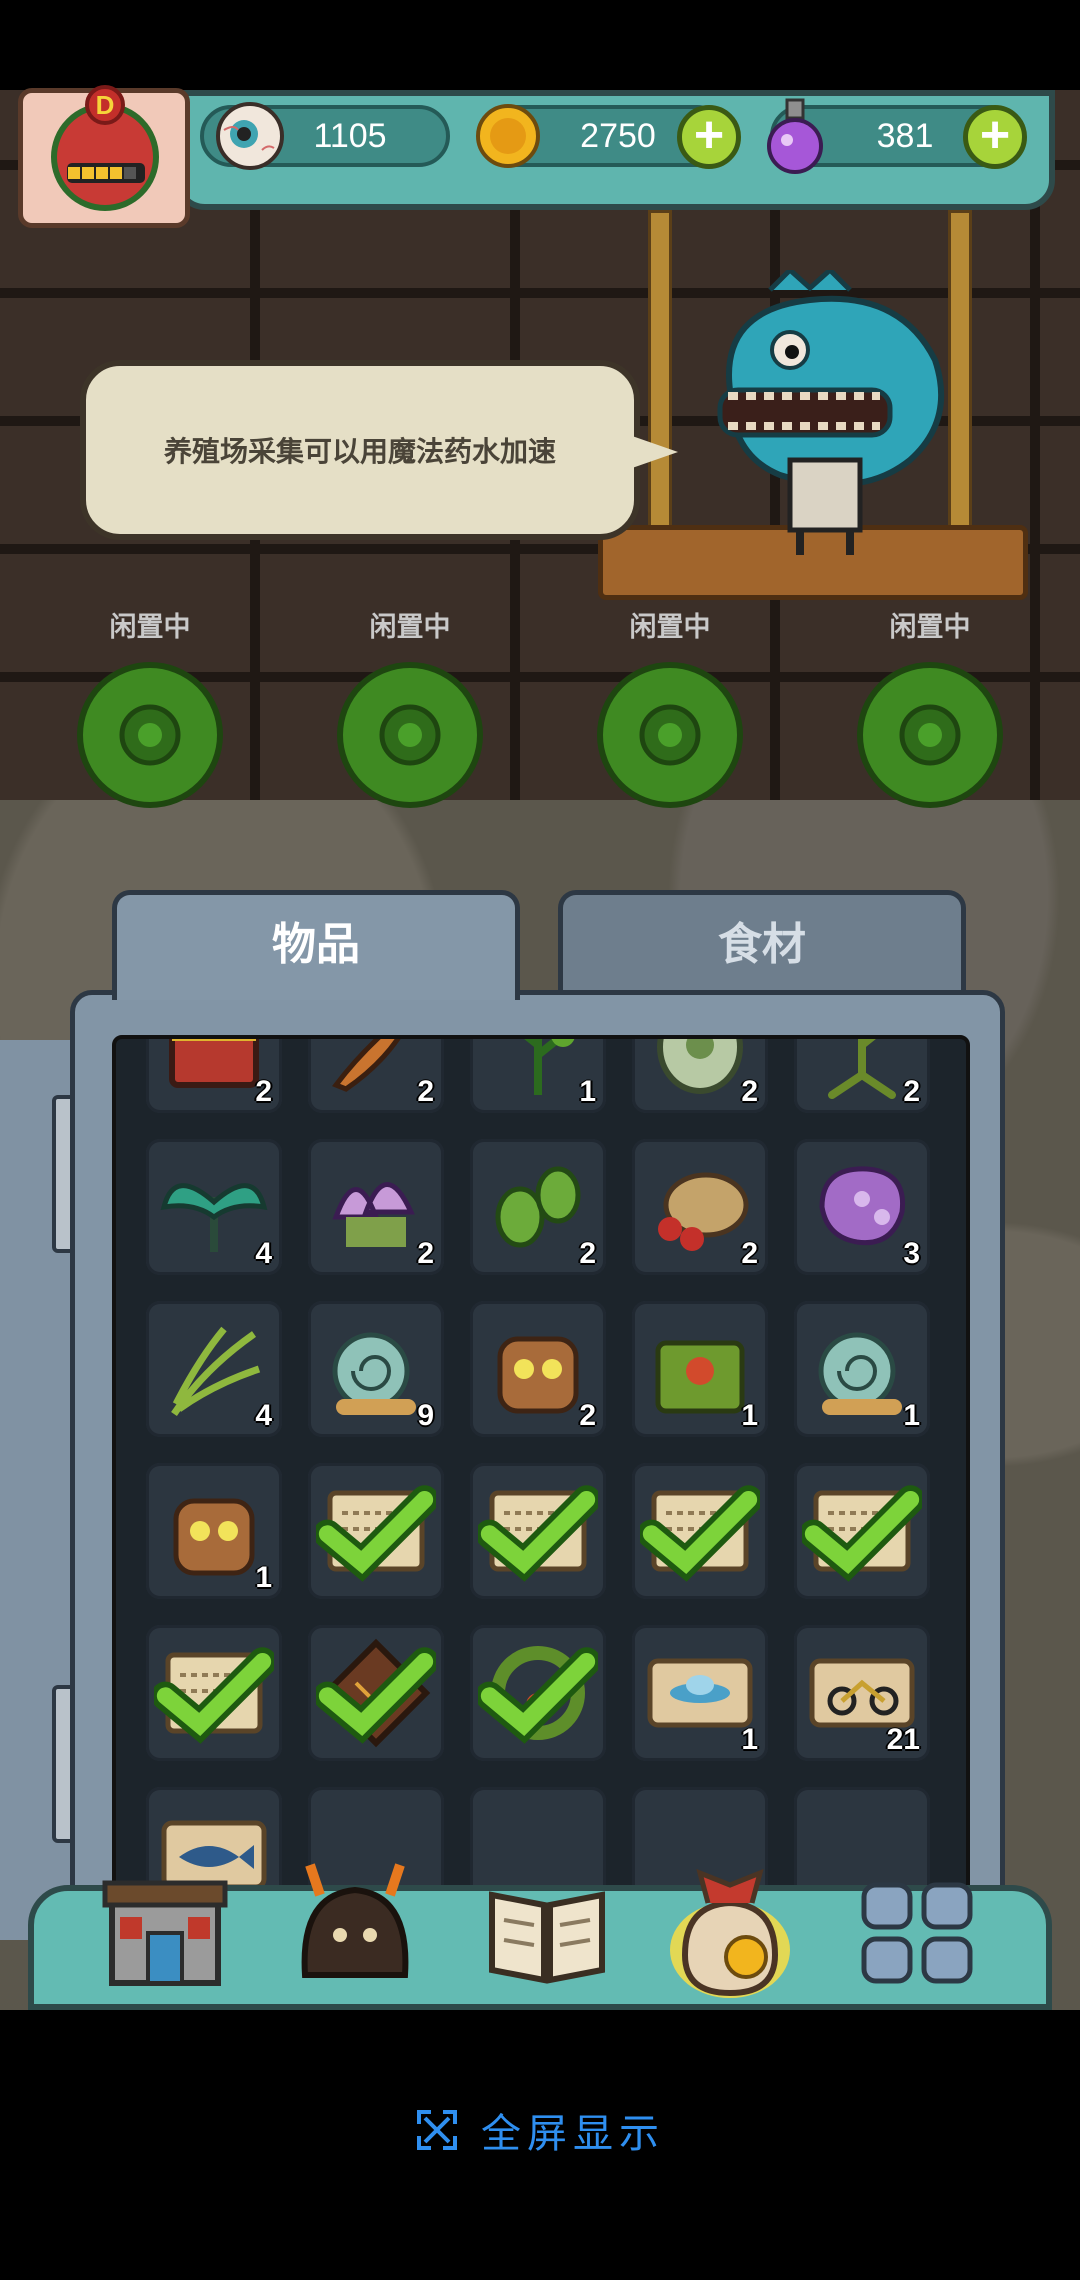  Describe the element at coordinates (540, 45) in the screenshot. I see `top-safe-area` at that location.